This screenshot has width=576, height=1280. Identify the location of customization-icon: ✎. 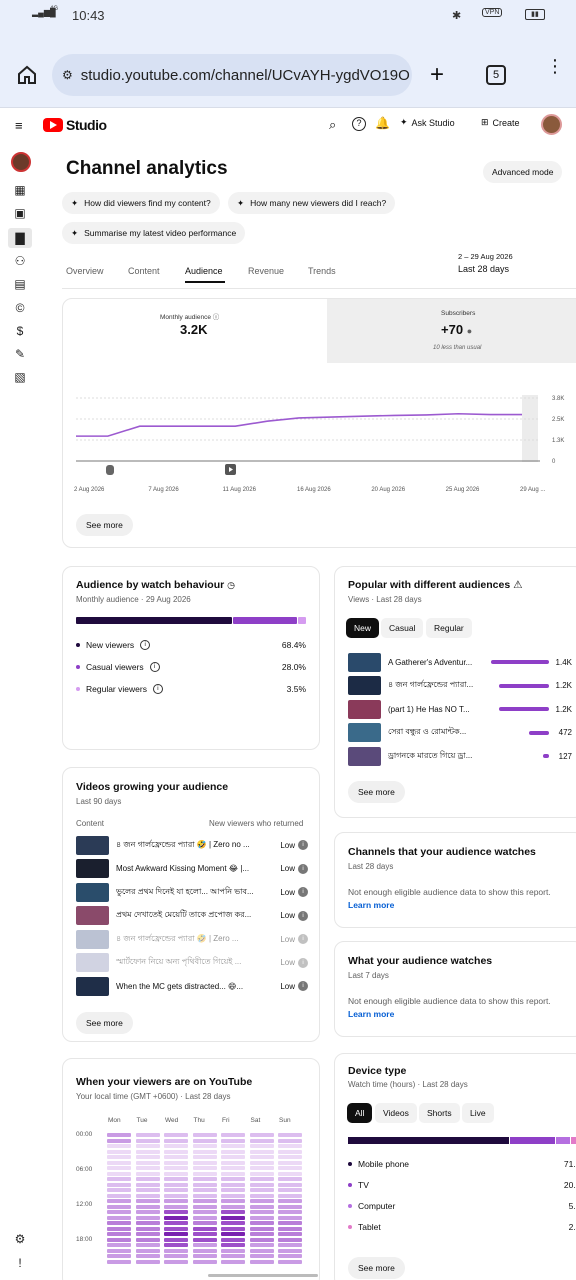
(20, 354).